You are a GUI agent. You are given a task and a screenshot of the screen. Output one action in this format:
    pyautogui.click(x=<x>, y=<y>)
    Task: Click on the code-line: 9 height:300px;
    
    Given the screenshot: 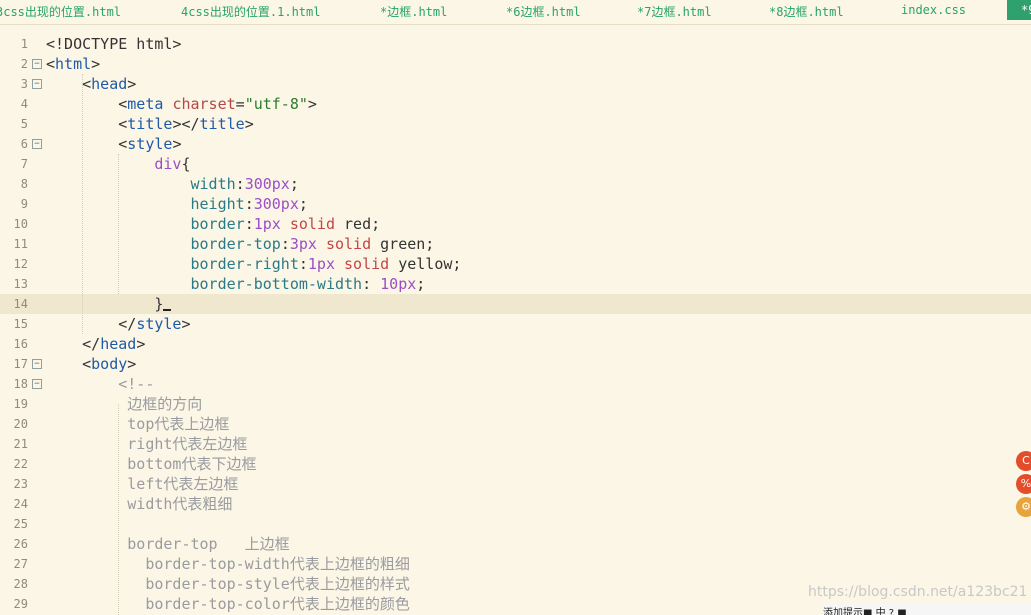 What is the action you would take?
    pyautogui.click(x=515, y=204)
    